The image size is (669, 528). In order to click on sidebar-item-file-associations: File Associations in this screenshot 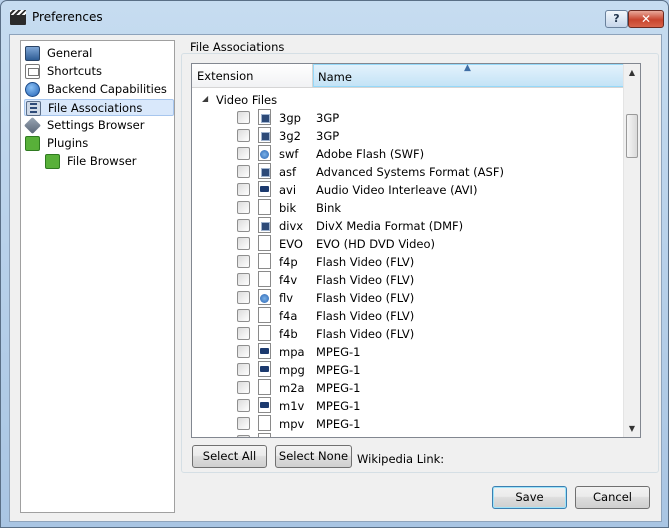, I will do `click(99, 107)`.